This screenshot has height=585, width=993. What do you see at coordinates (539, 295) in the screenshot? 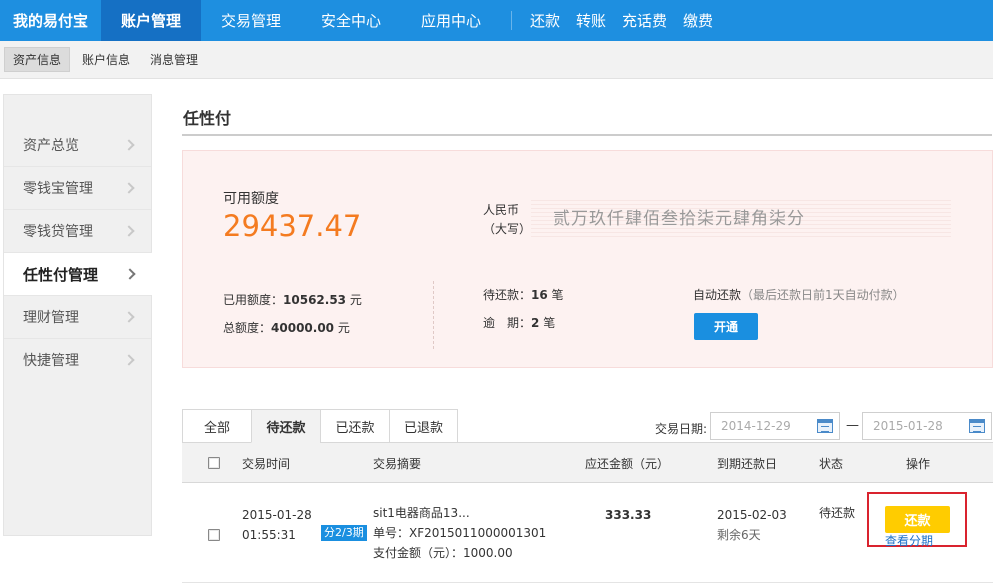
I see `pending-count: 16` at bounding box center [539, 295].